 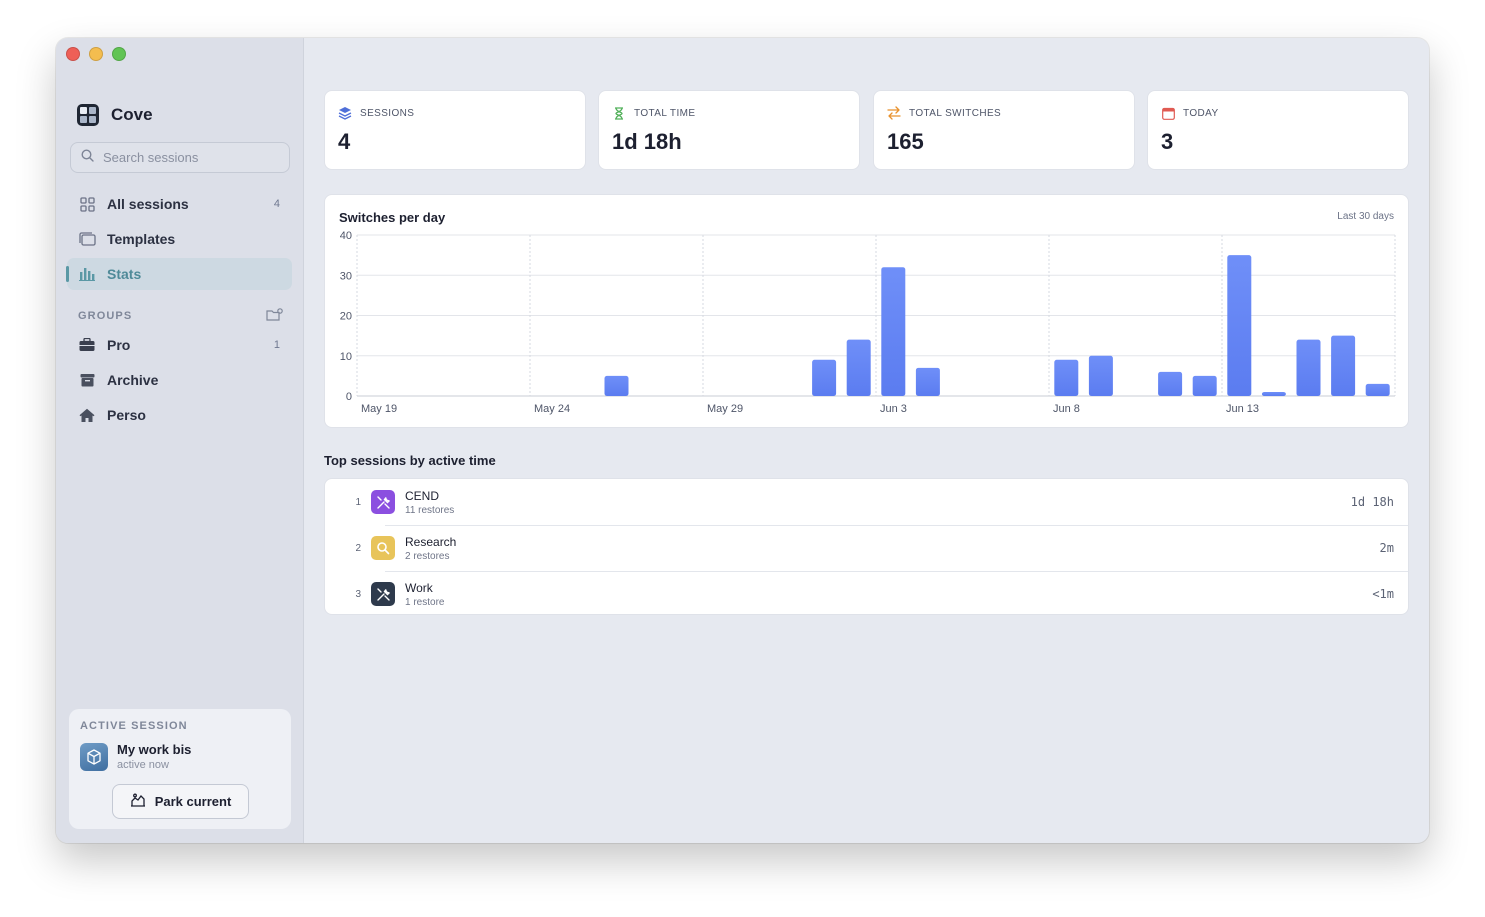 What do you see at coordinates (88, 115) in the screenshot?
I see `app-logo-icon` at bounding box center [88, 115].